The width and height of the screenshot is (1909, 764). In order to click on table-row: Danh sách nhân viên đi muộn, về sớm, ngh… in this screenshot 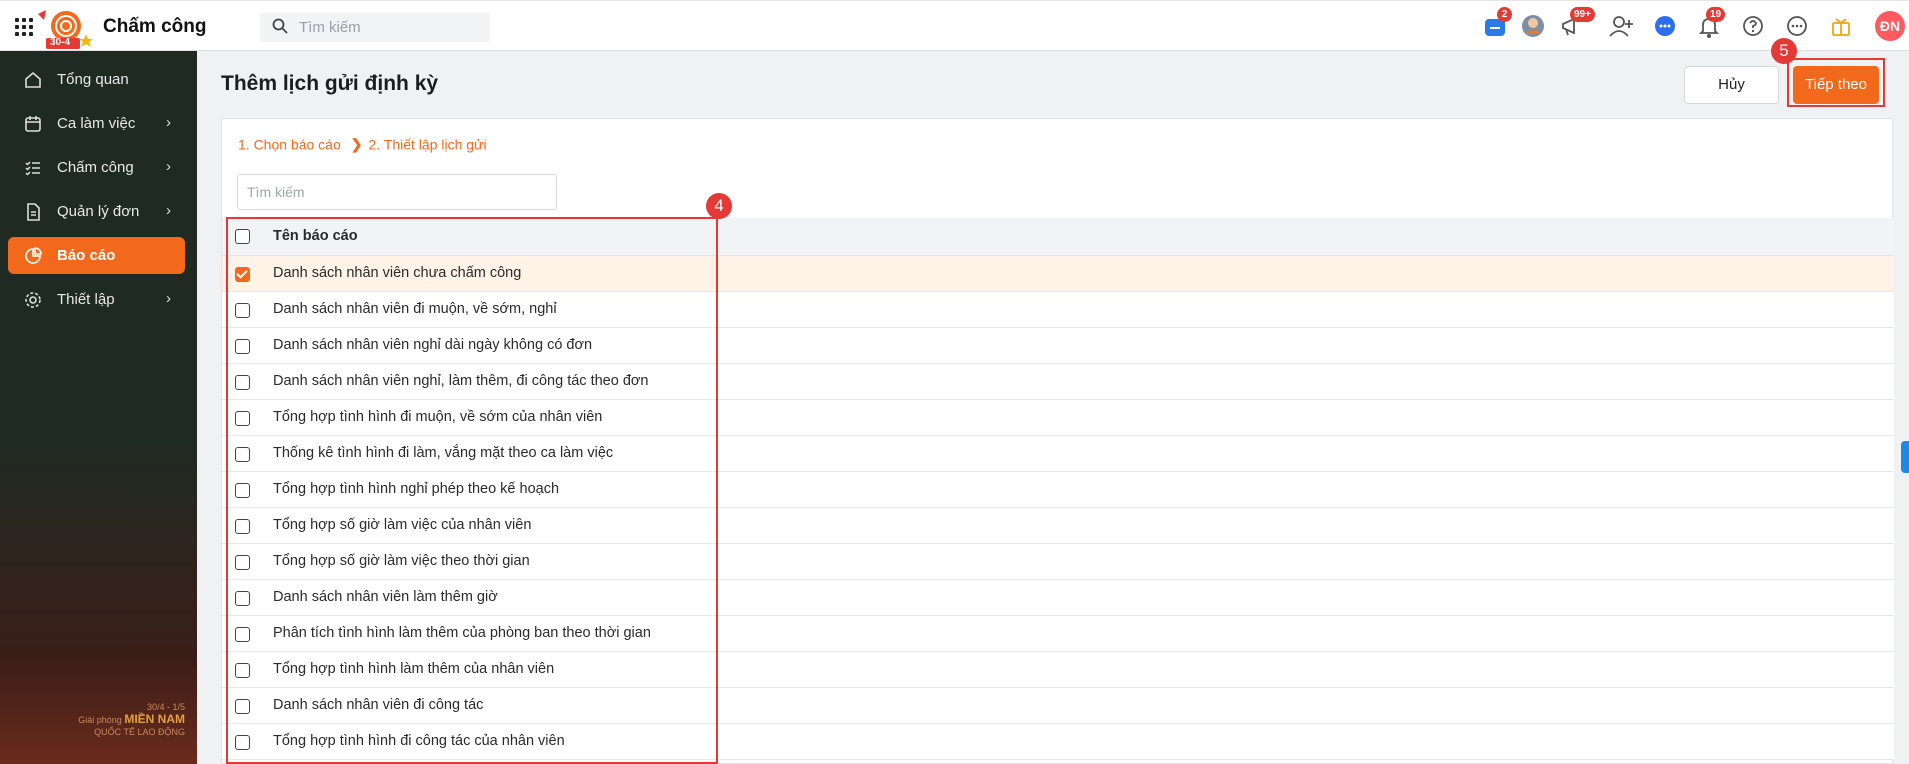, I will do `click(1058, 310)`.